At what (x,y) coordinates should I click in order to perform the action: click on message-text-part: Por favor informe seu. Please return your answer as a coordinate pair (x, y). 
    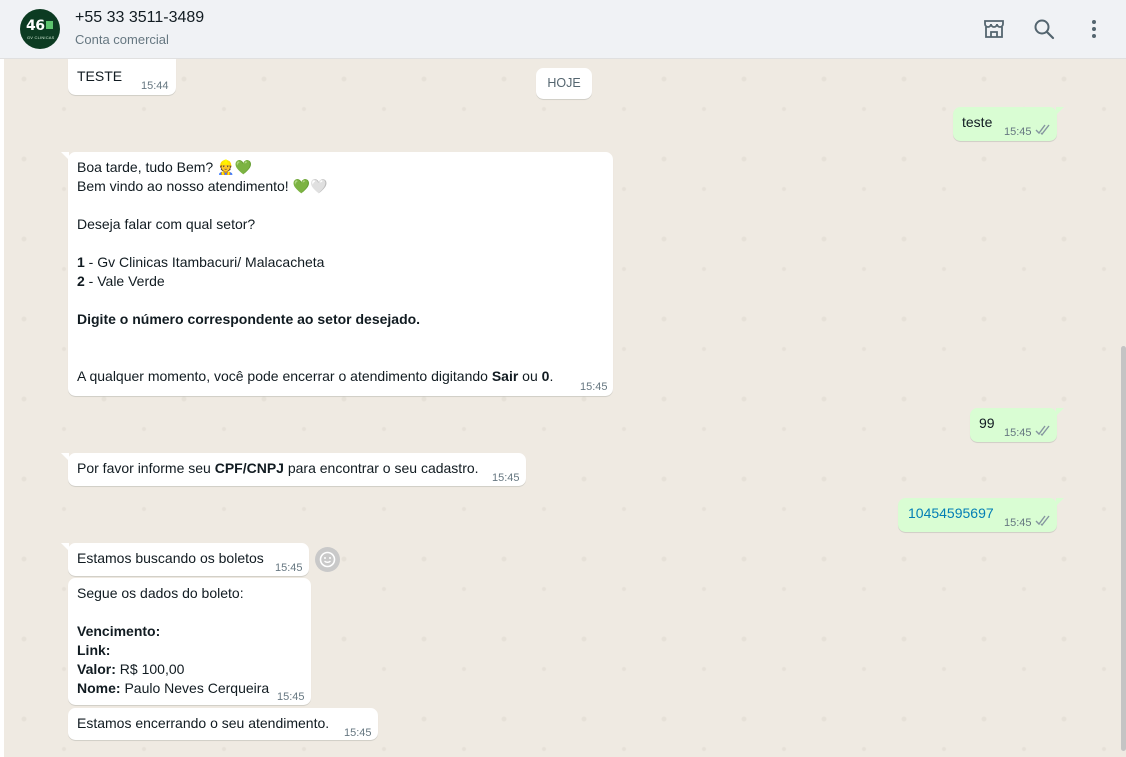
    Looking at the image, I should click on (146, 468).